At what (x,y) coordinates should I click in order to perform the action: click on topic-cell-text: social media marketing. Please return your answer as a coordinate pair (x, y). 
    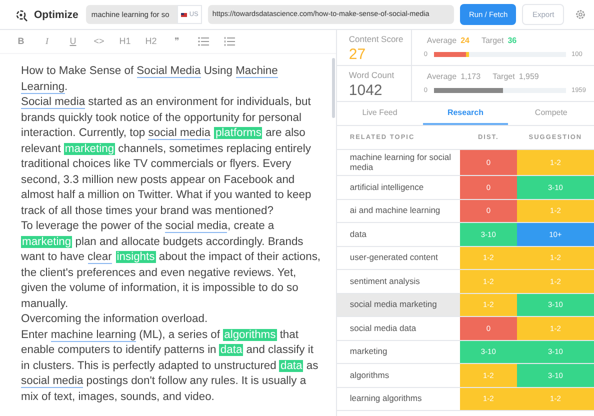
    Looking at the image, I should click on (393, 304).